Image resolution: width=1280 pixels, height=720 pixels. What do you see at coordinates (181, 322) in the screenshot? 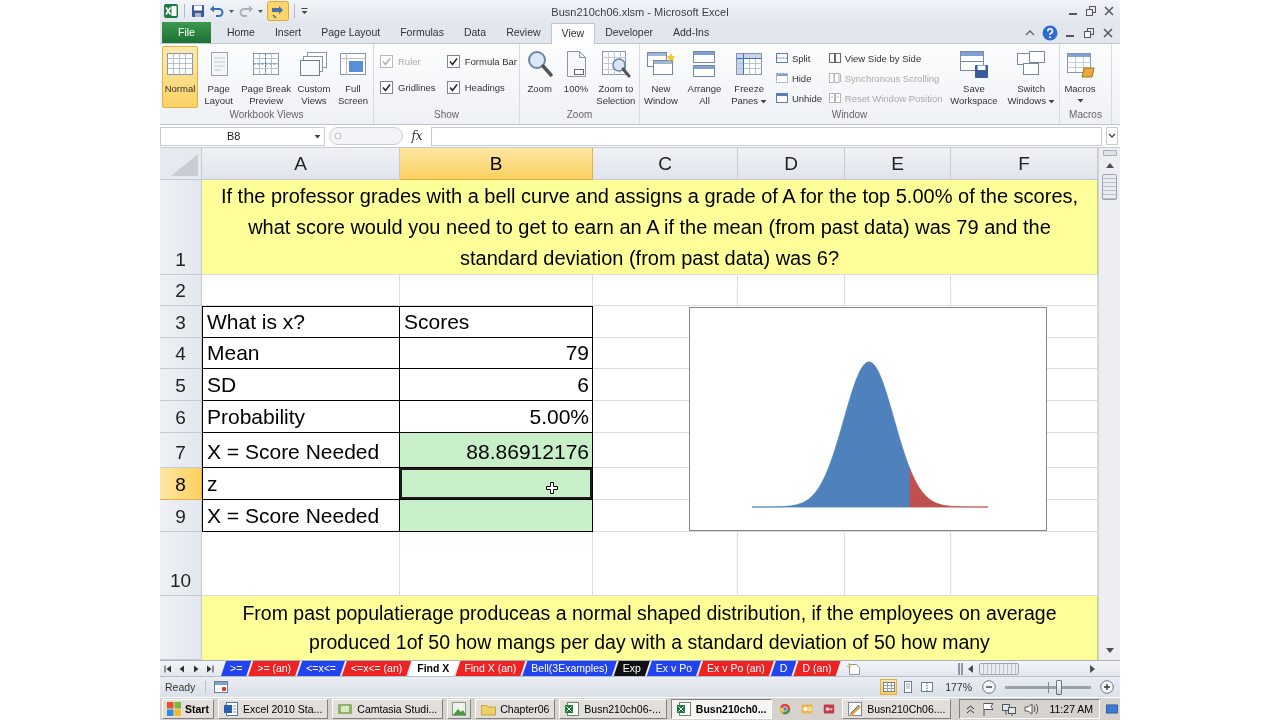
I see `row-header: 3` at bounding box center [181, 322].